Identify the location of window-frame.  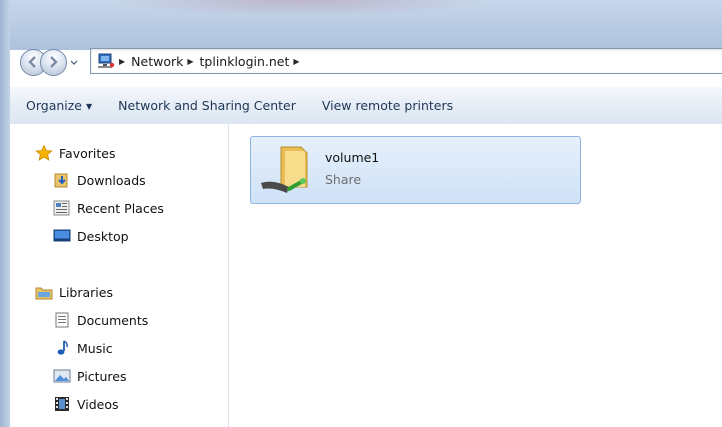
(361, 25).